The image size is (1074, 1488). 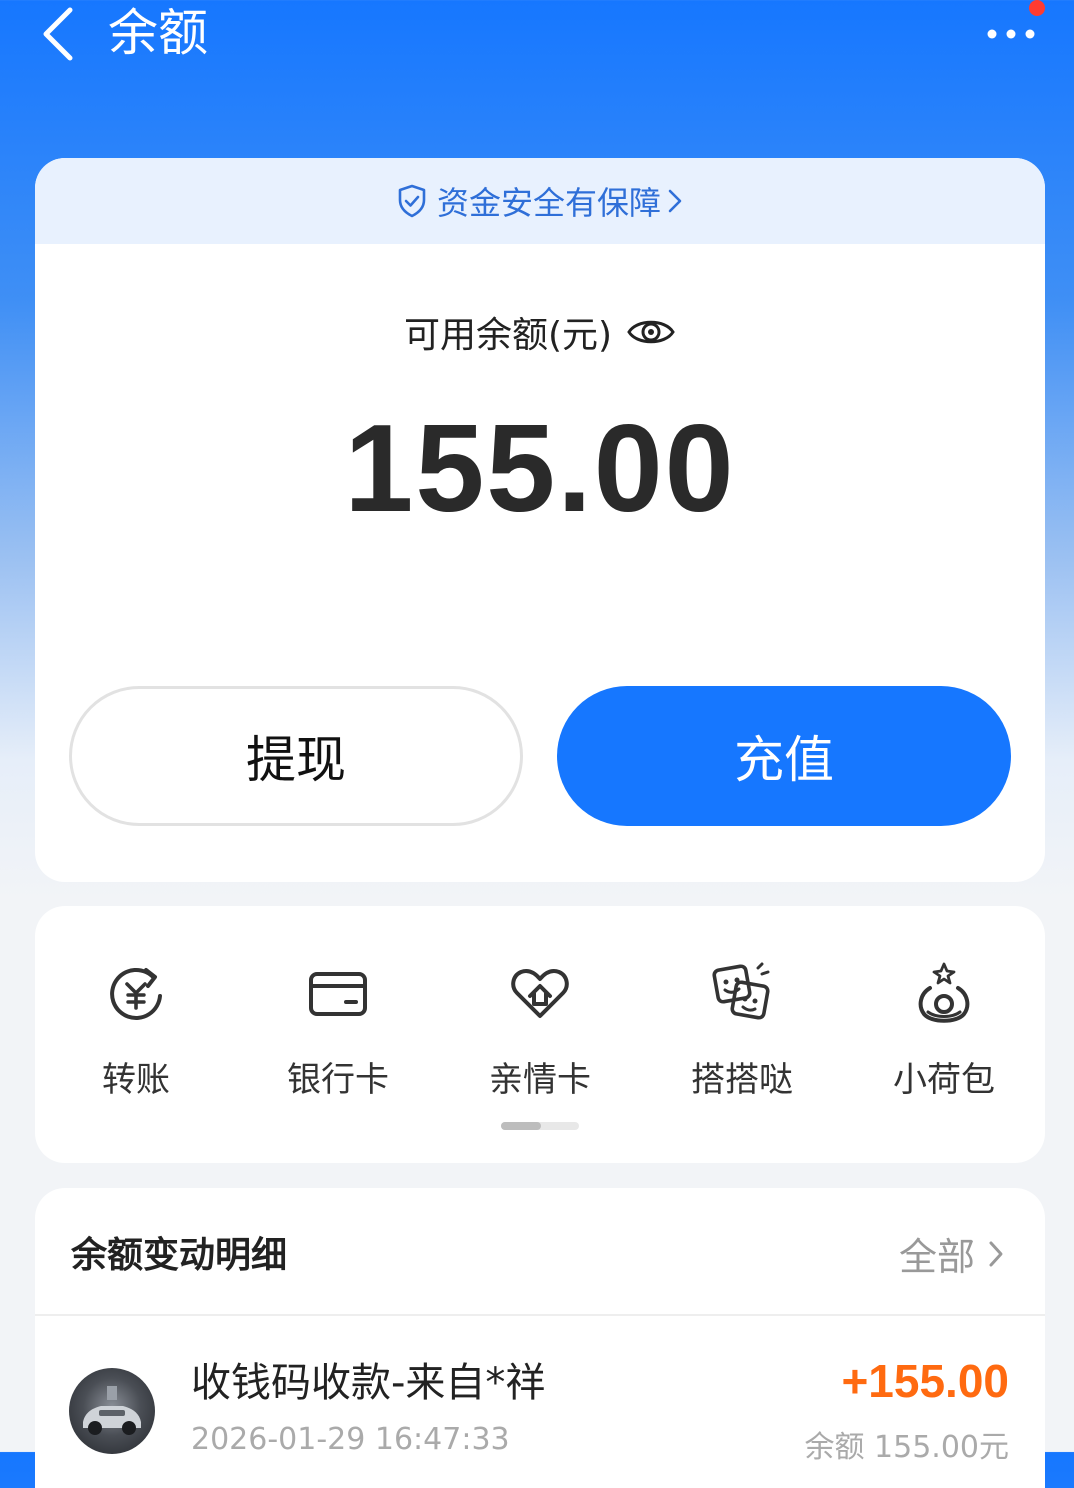 I want to click on fund-safety-banner: 资金安全有保障, so click(x=540, y=201).